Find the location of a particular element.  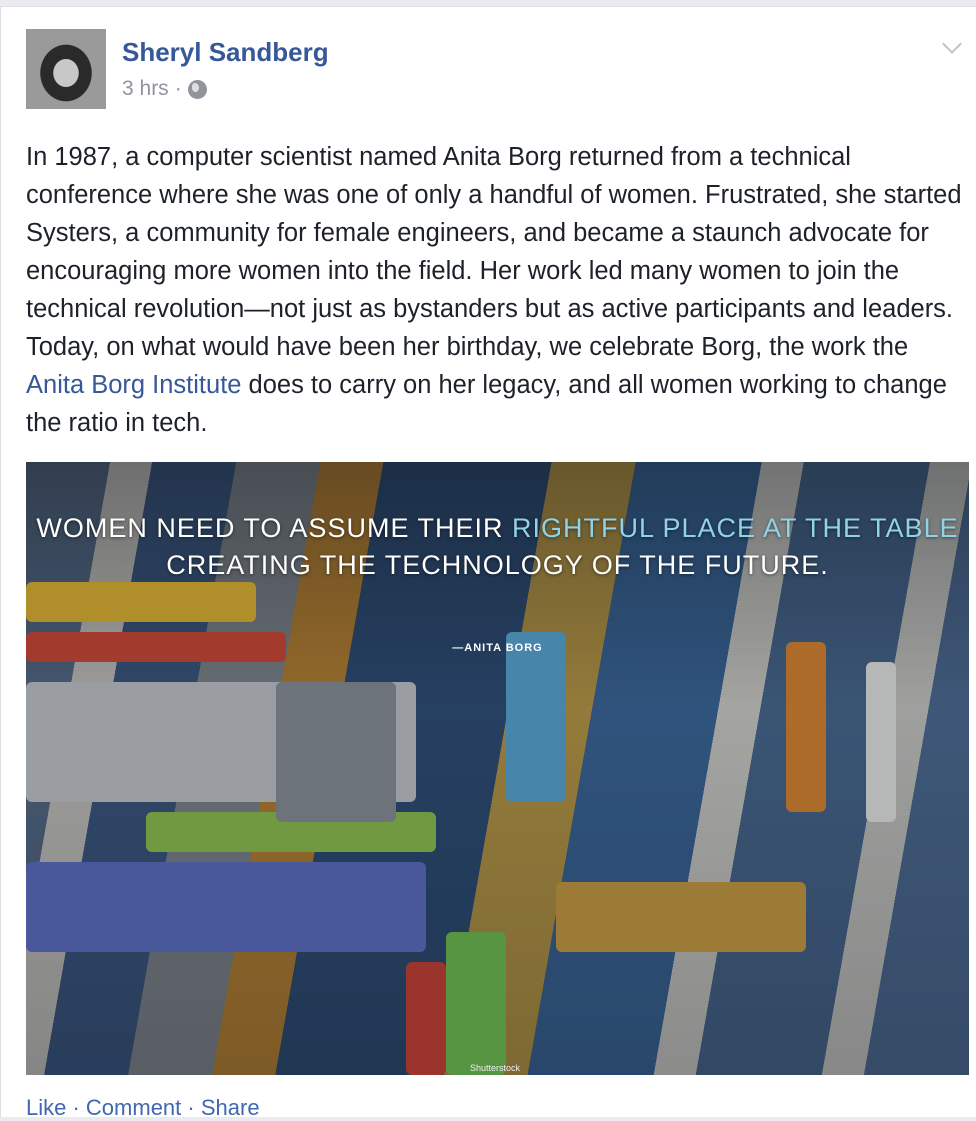

post-meta: 3 hrs · is located at coordinates (164, 89).